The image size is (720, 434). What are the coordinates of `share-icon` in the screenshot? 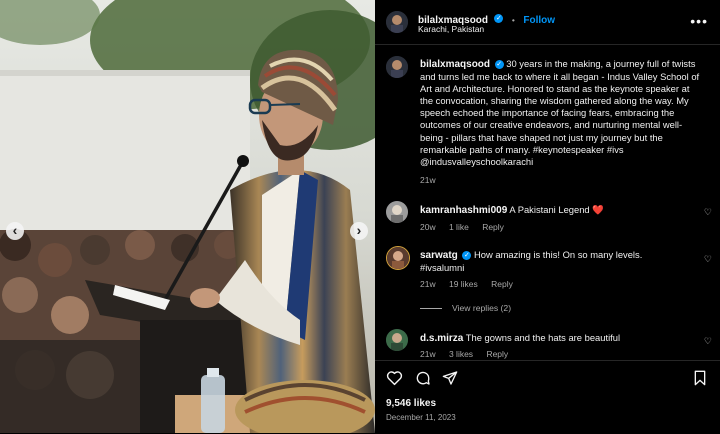 It's located at (450, 378).